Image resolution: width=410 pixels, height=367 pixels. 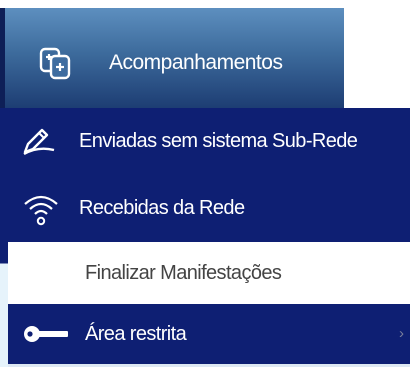 I want to click on menu-item-area-restrita-label: Área restrita, so click(x=136, y=334).